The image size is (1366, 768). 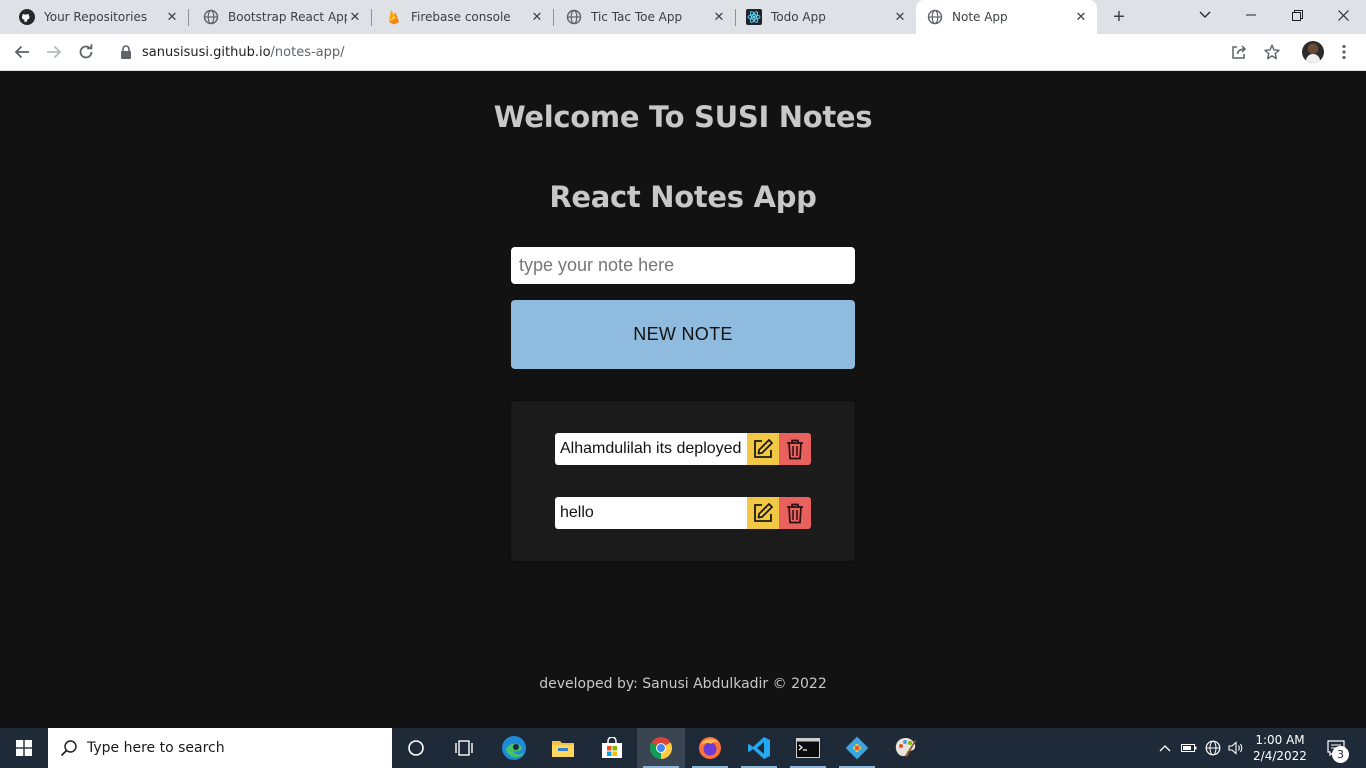 What do you see at coordinates (1340, 754) in the screenshot?
I see `notification-count-badge: 3` at bounding box center [1340, 754].